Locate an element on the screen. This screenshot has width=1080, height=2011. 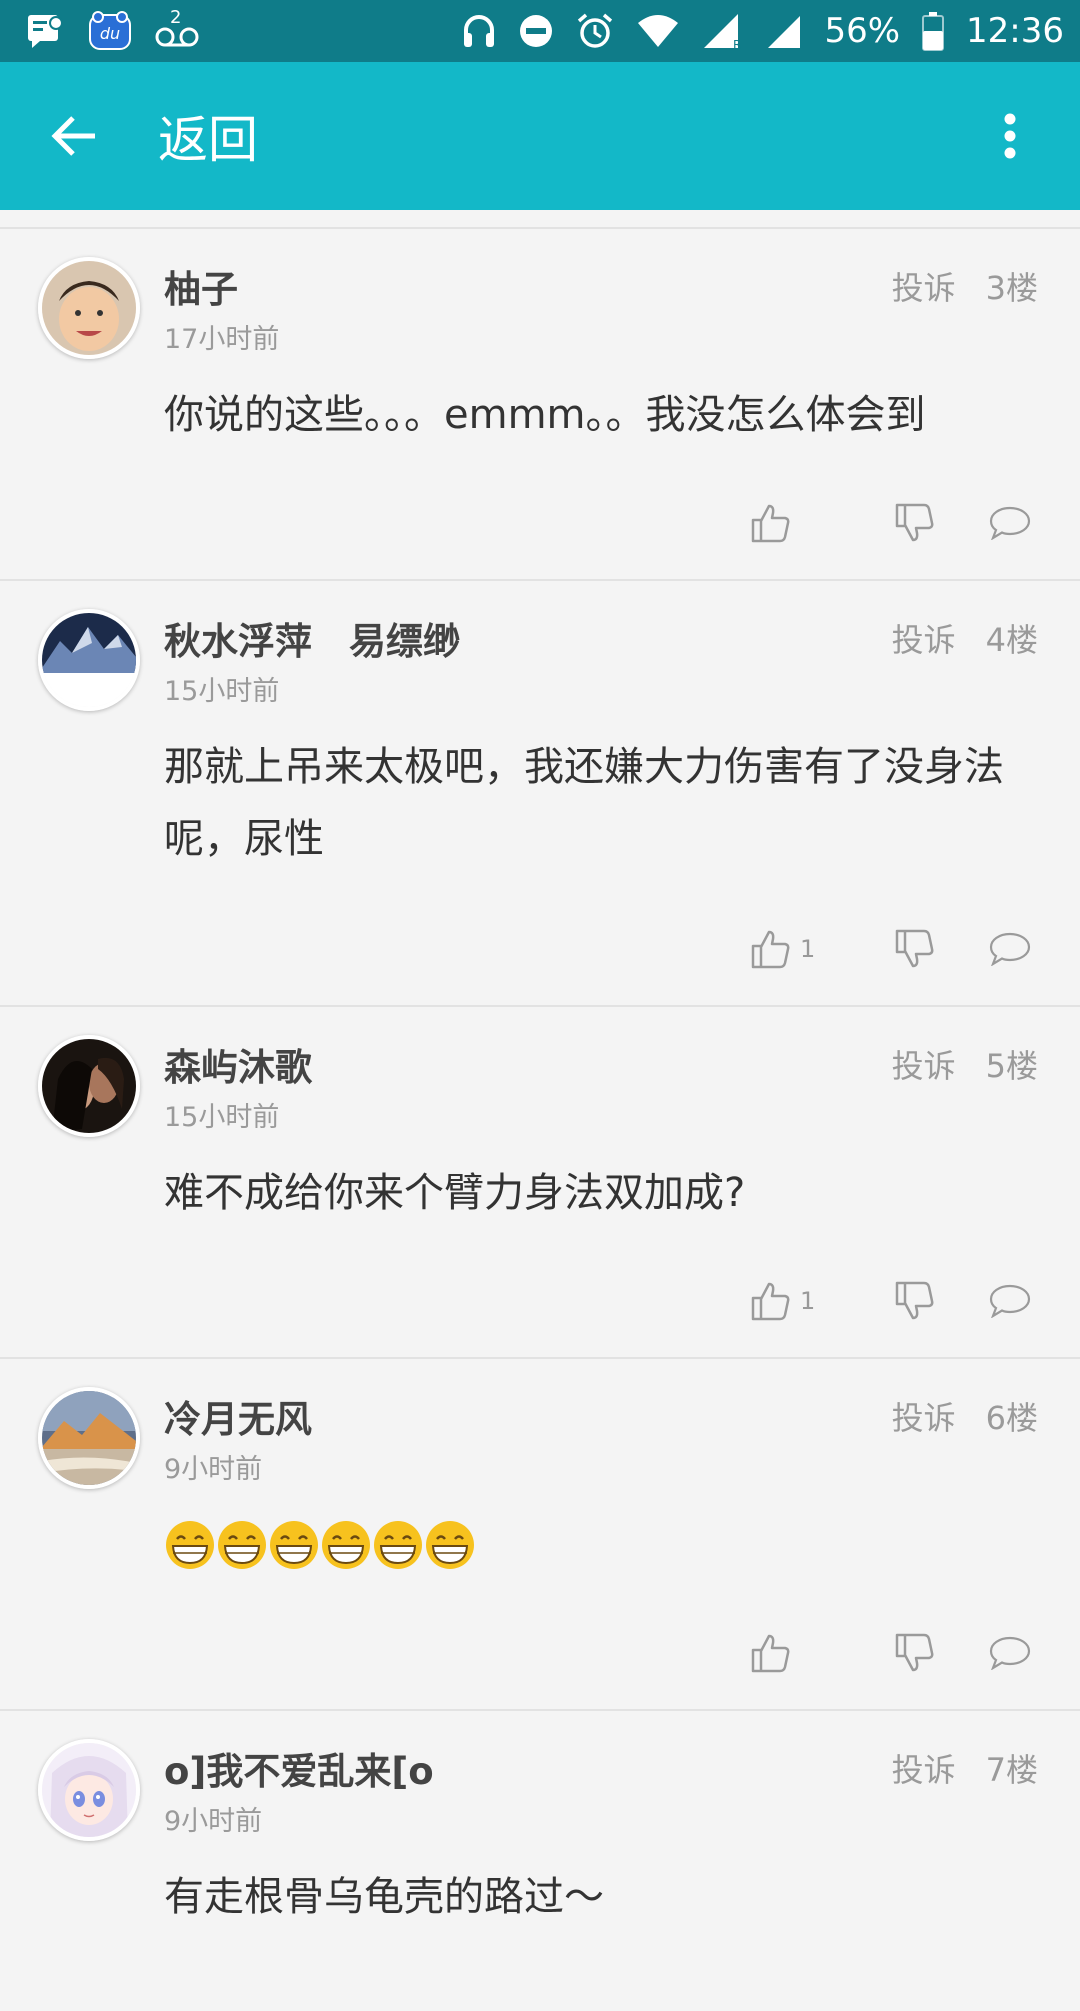
username: o]我不爱乱来[o is located at coordinates (299, 1768).